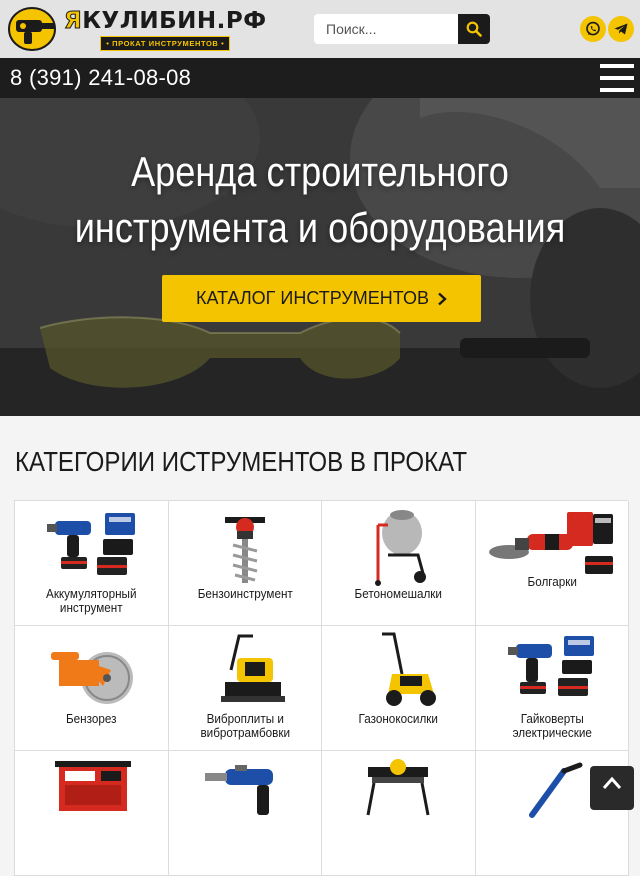  What do you see at coordinates (165, 43) in the screenshot?
I see `logo-subtitle: • ПРОКАТ ИНСТРУМЕНТОВ •` at bounding box center [165, 43].